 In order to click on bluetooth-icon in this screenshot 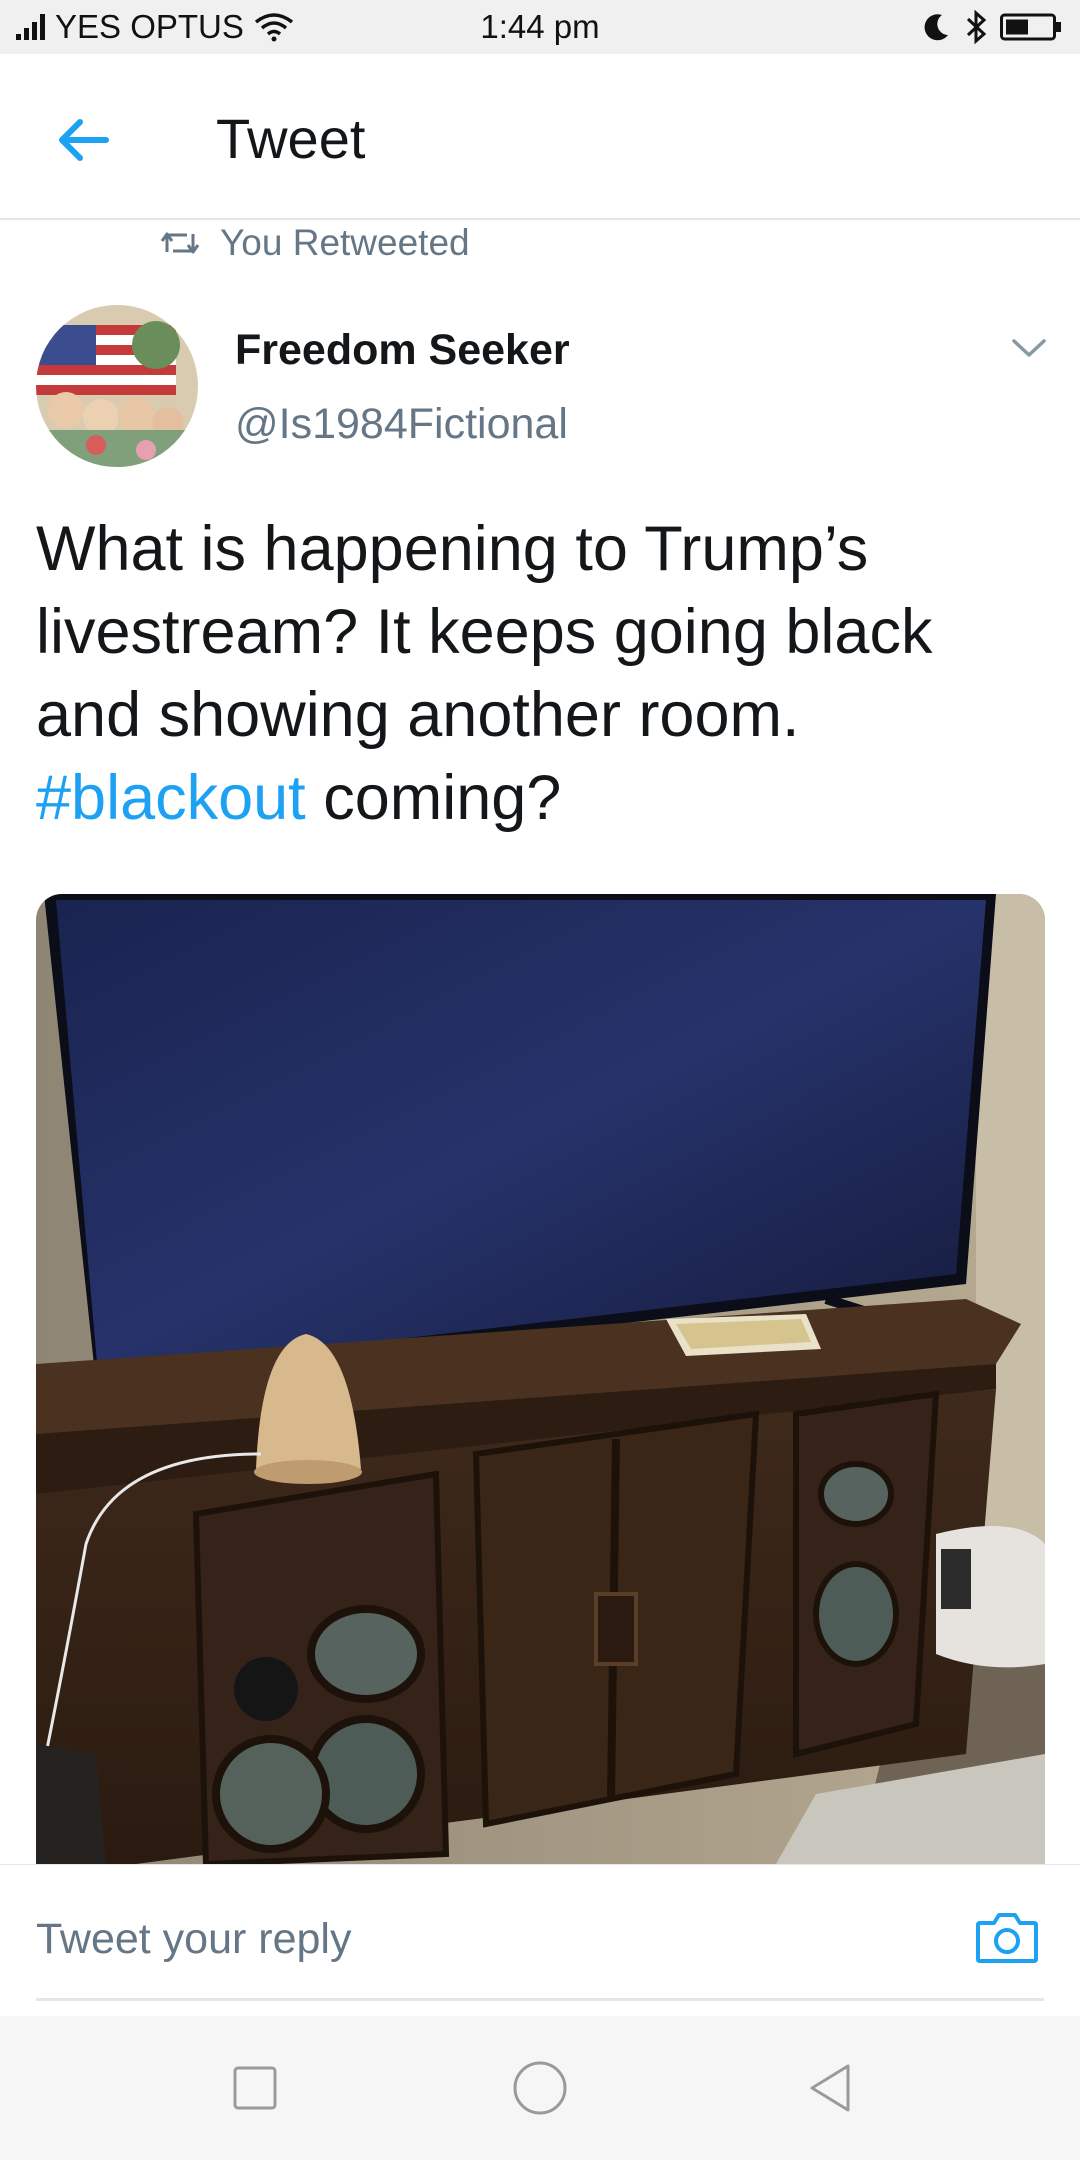, I will do `click(976, 27)`.